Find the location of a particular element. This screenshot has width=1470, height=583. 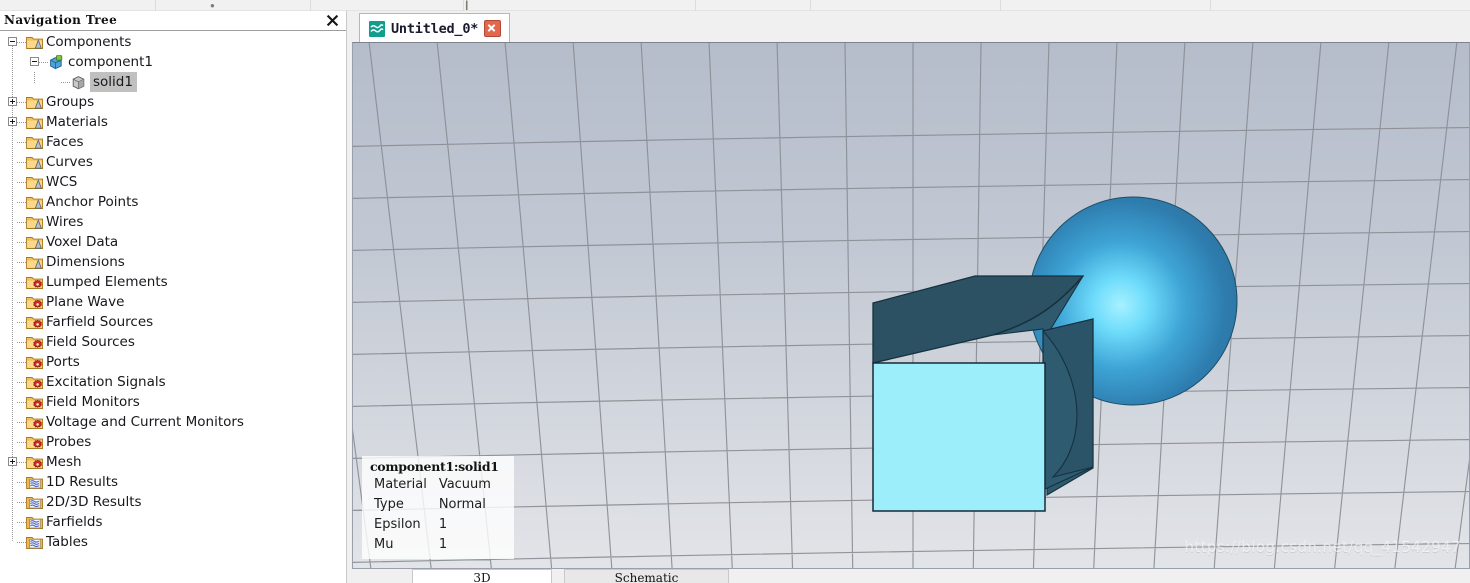

tree-item-field-monitors: Field Monitors is located at coordinates (173, 402).